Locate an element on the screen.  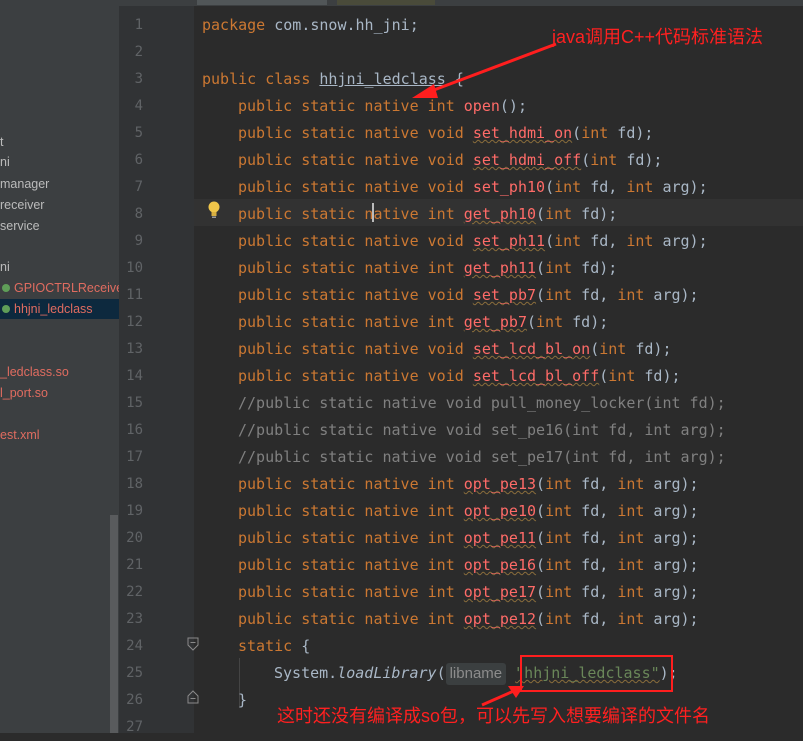
method-name: opt_pe10 is located at coordinates (500, 511).